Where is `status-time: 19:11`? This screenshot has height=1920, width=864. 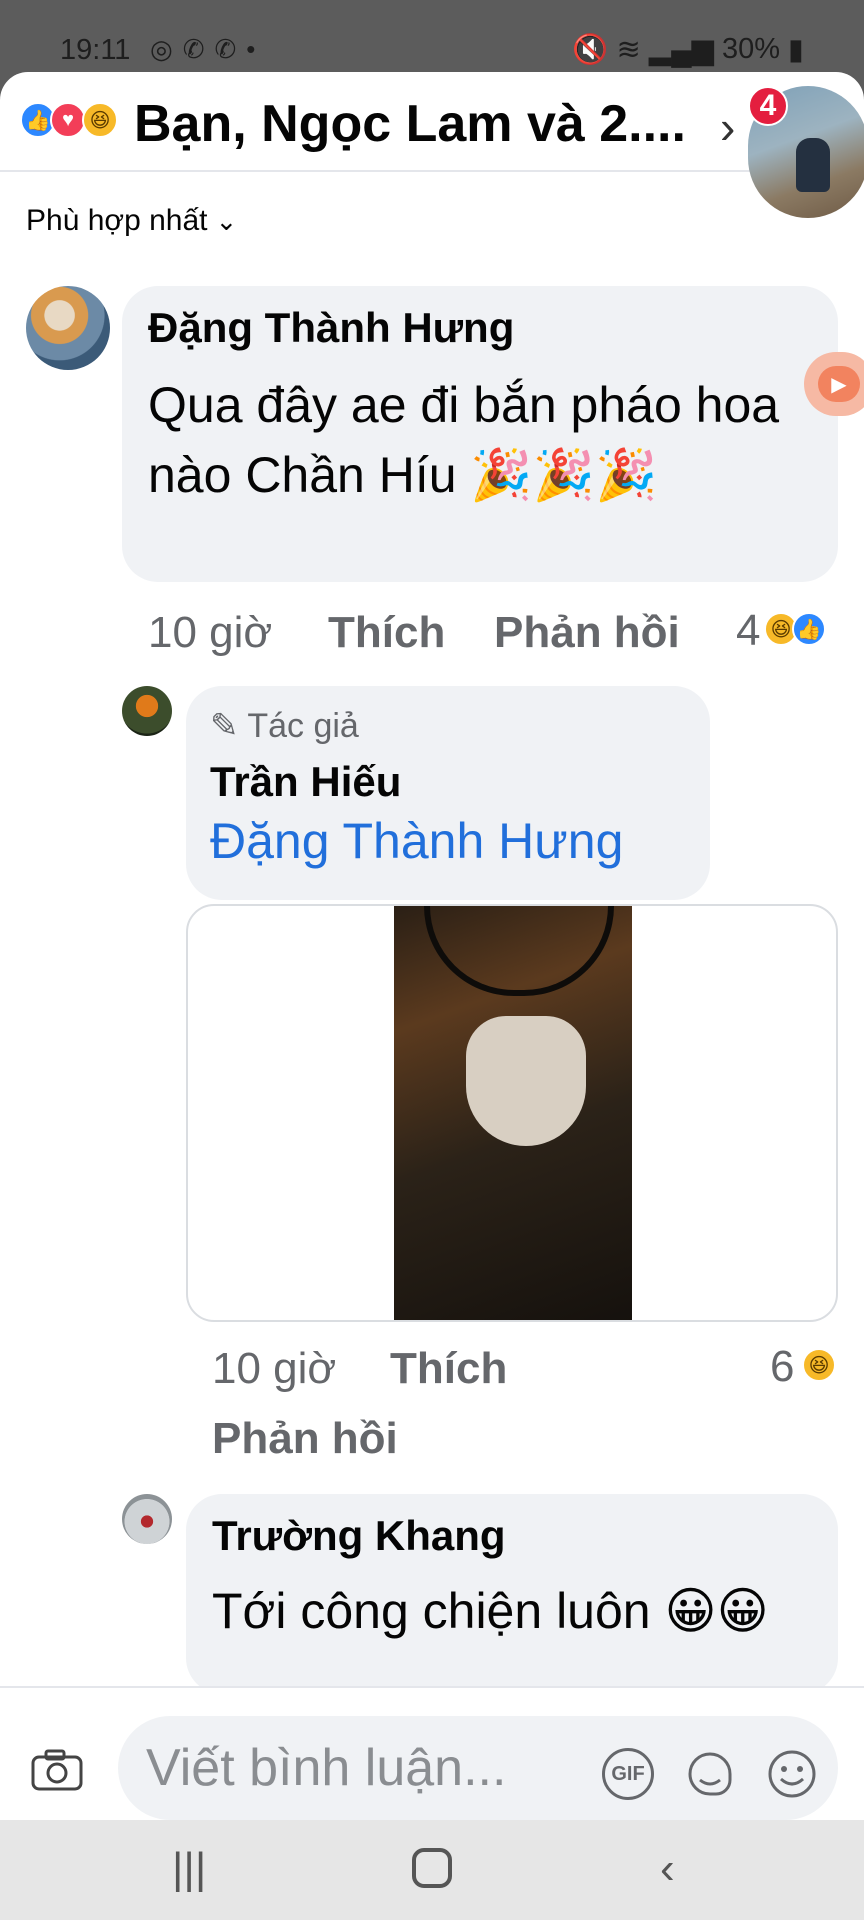 status-time: 19:11 is located at coordinates (95, 50).